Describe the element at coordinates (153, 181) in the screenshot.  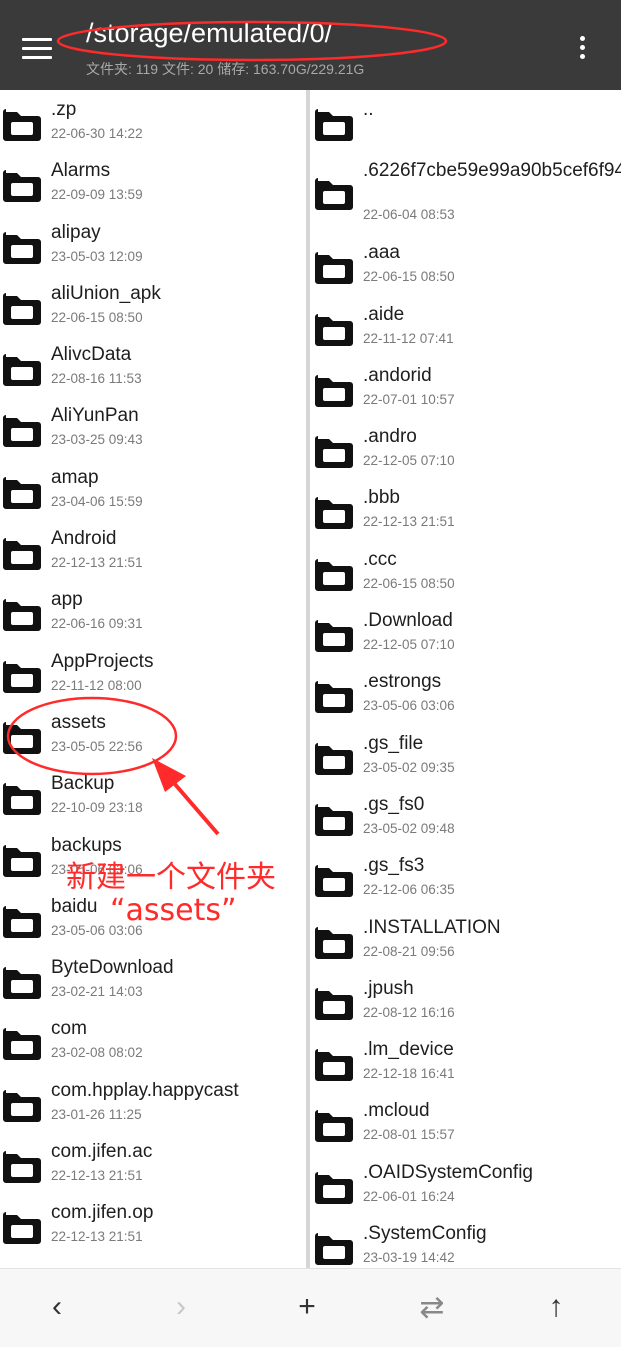
I see `folder-row: Alarms 22-09-09 13:59` at that location.